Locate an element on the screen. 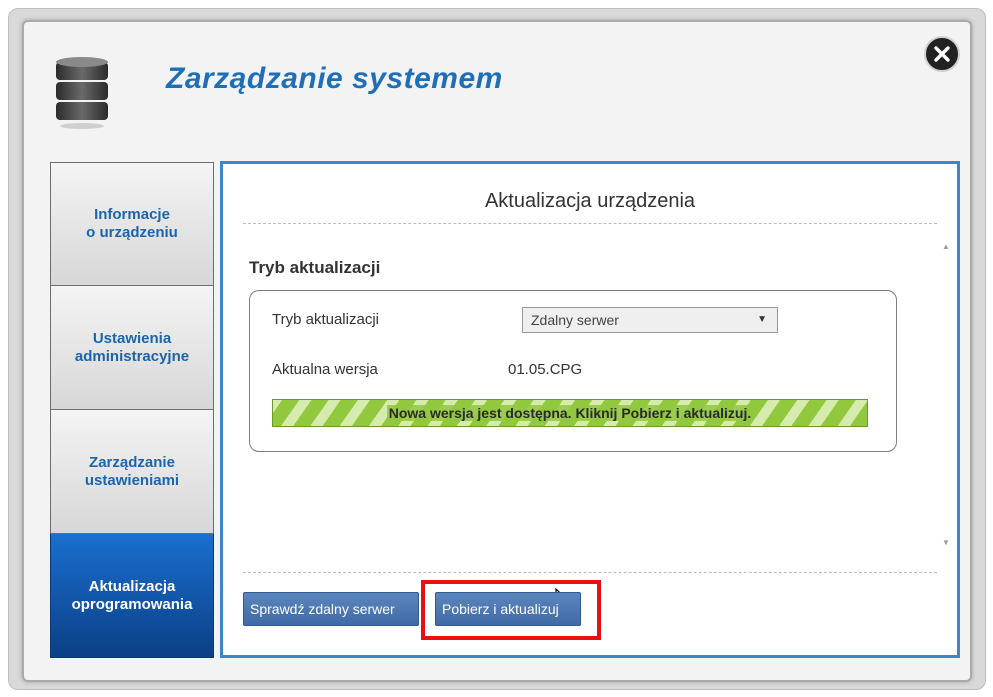 Image resolution: width=993 pixels, height=697 pixels. sidebar-item-label: Informacje o urządzeniu is located at coordinates (132, 223).